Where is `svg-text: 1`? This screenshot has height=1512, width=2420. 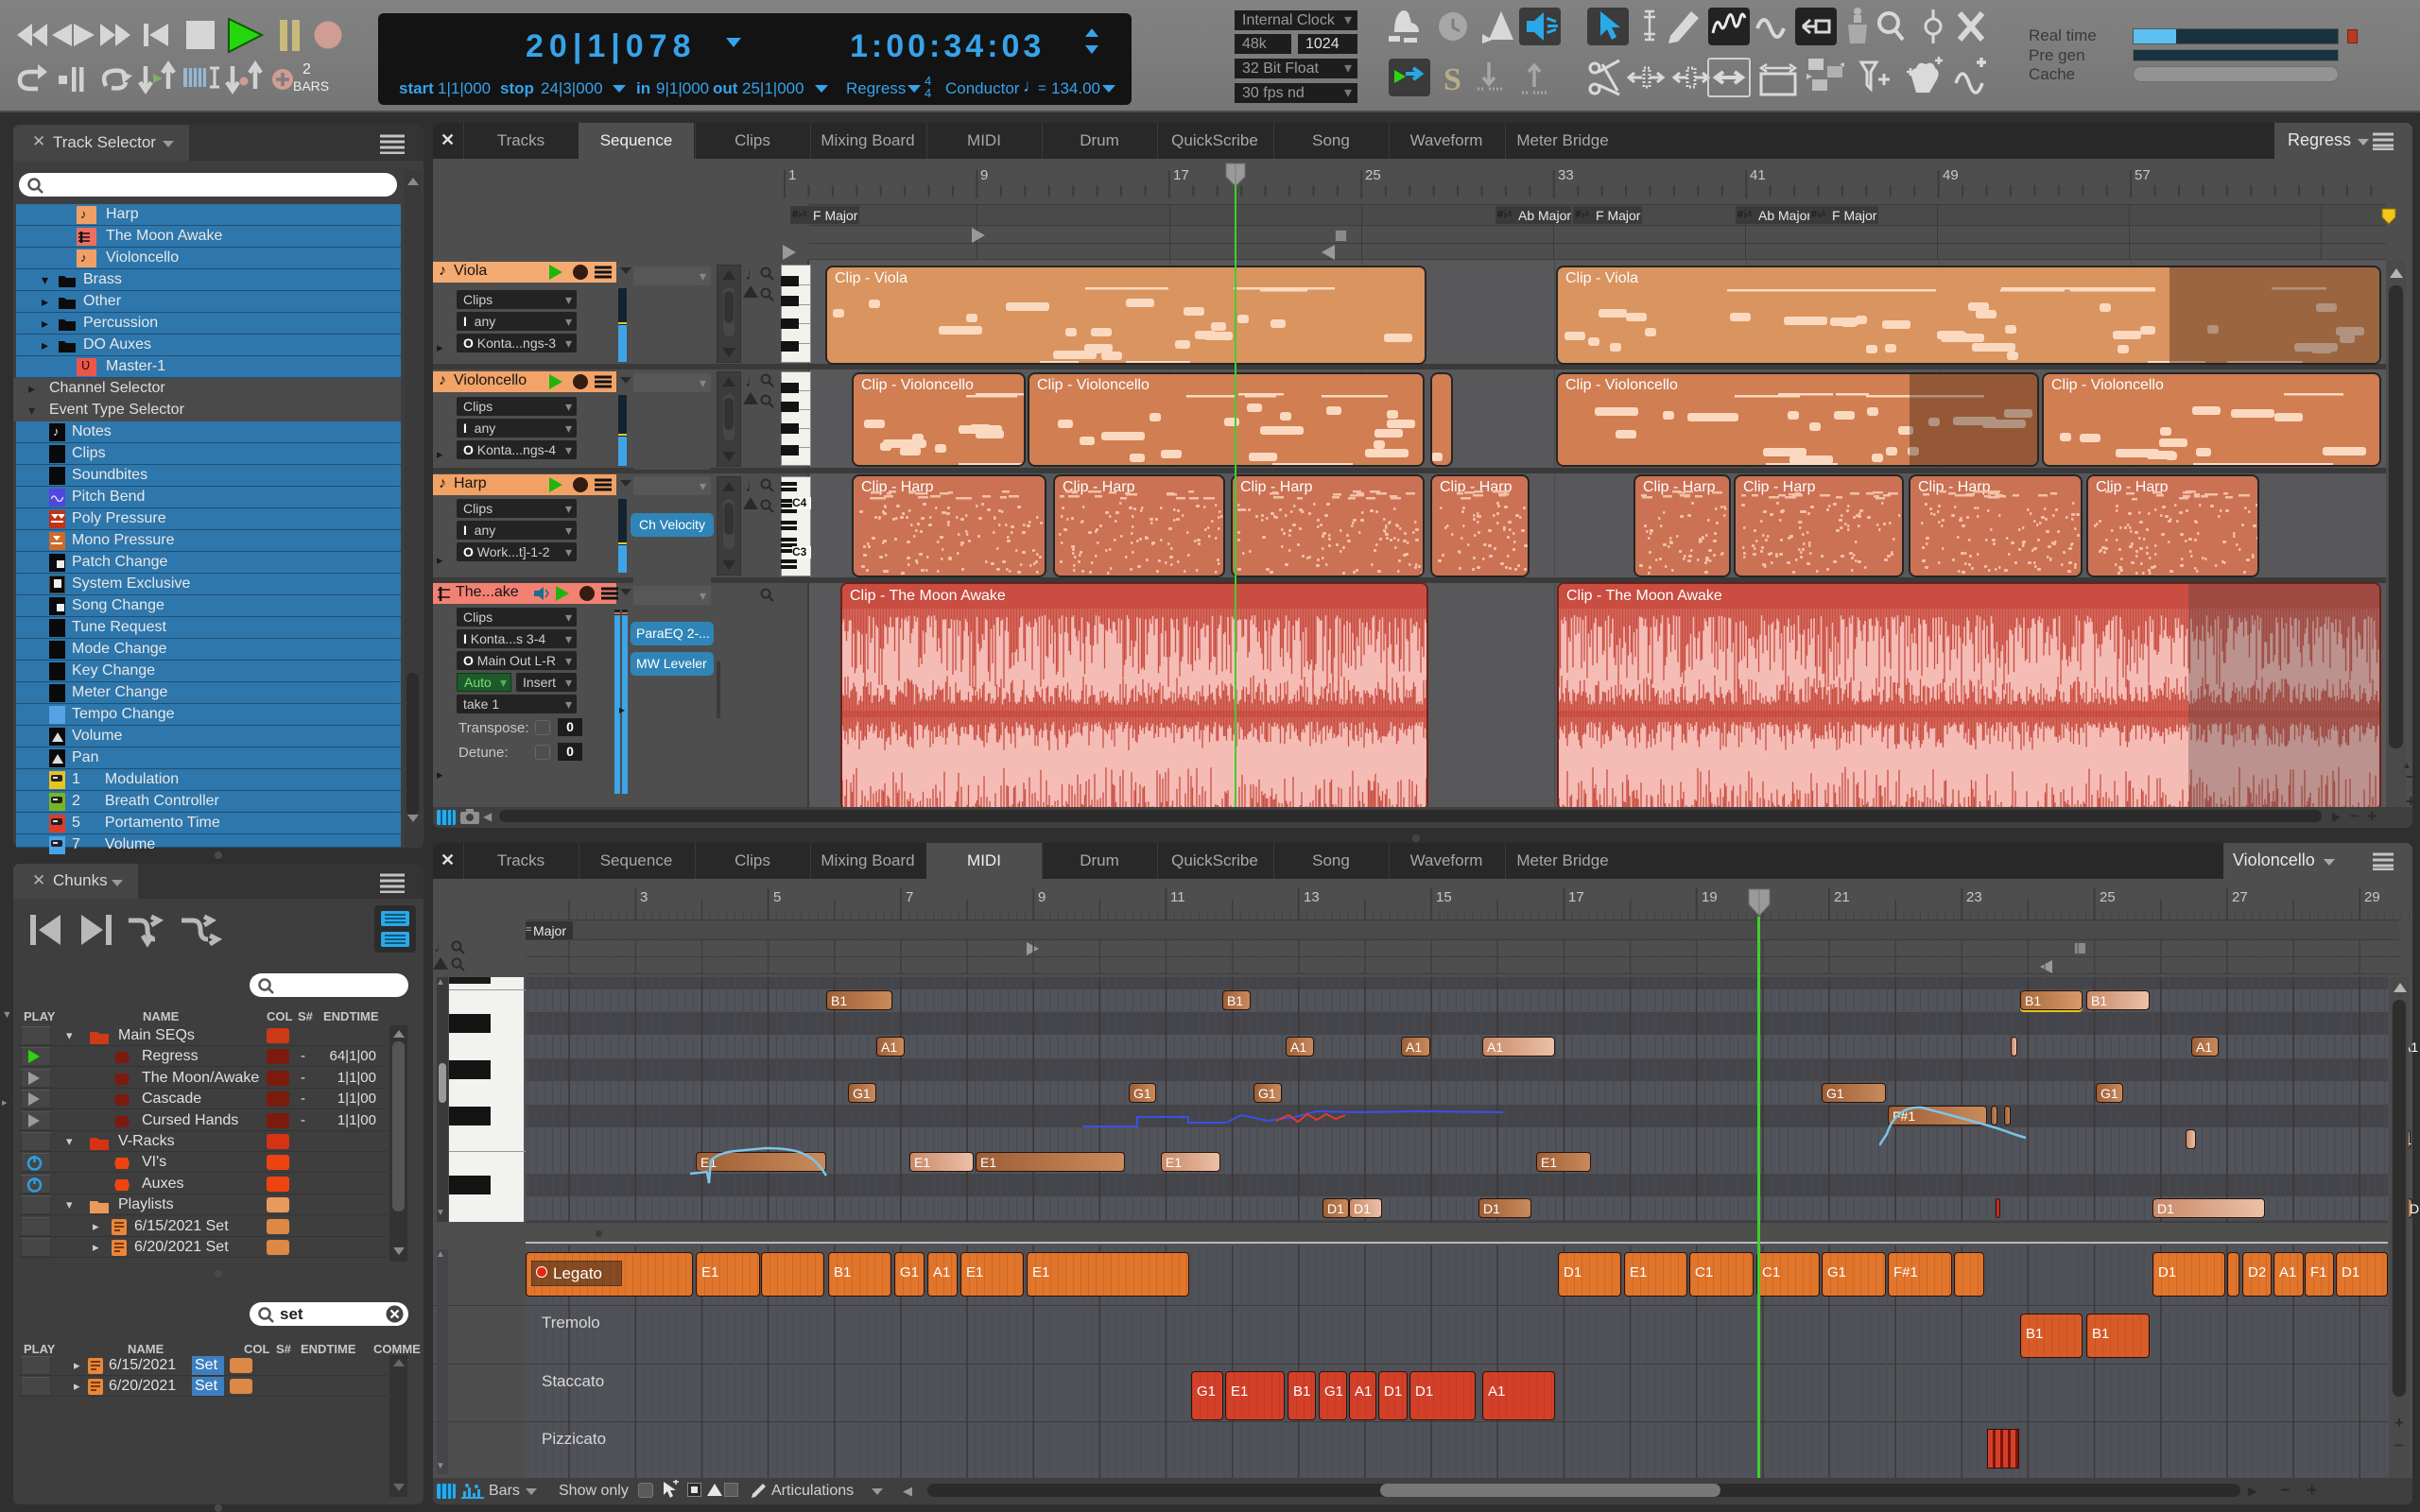 svg-text: 1 is located at coordinates (792, 175).